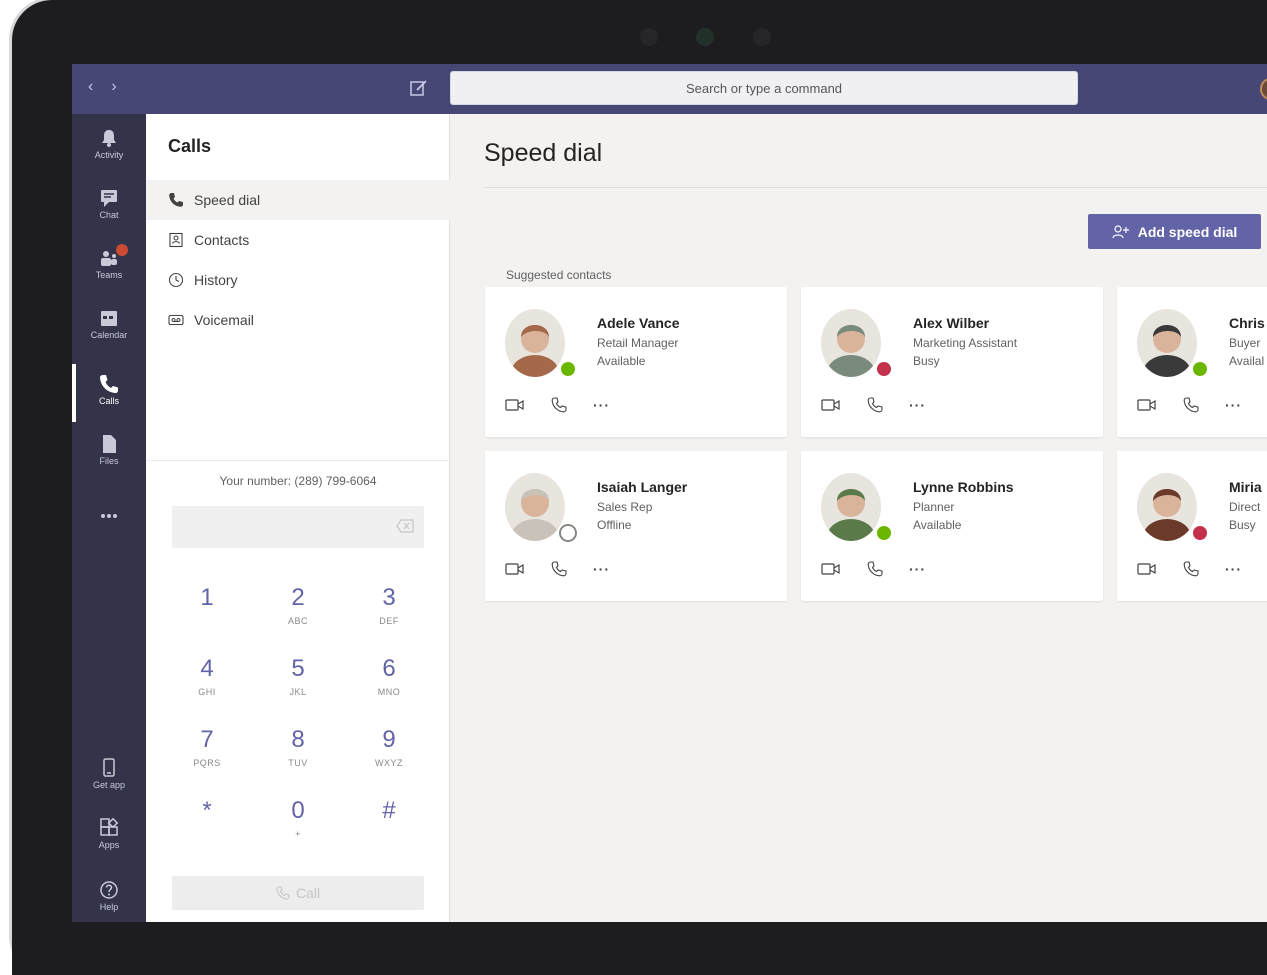 Image resolution: width=1267 pixels, height=975 pixels. I want to click on panel-title: Calls, so click(190, 146).